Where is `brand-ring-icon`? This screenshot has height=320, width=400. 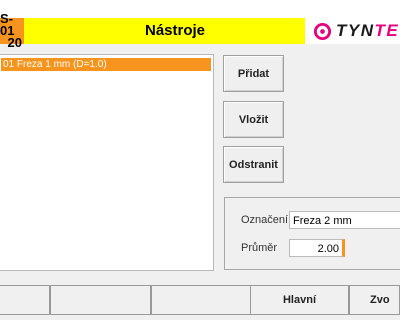
brand-ring-icon is located at coordinates (322, 31).